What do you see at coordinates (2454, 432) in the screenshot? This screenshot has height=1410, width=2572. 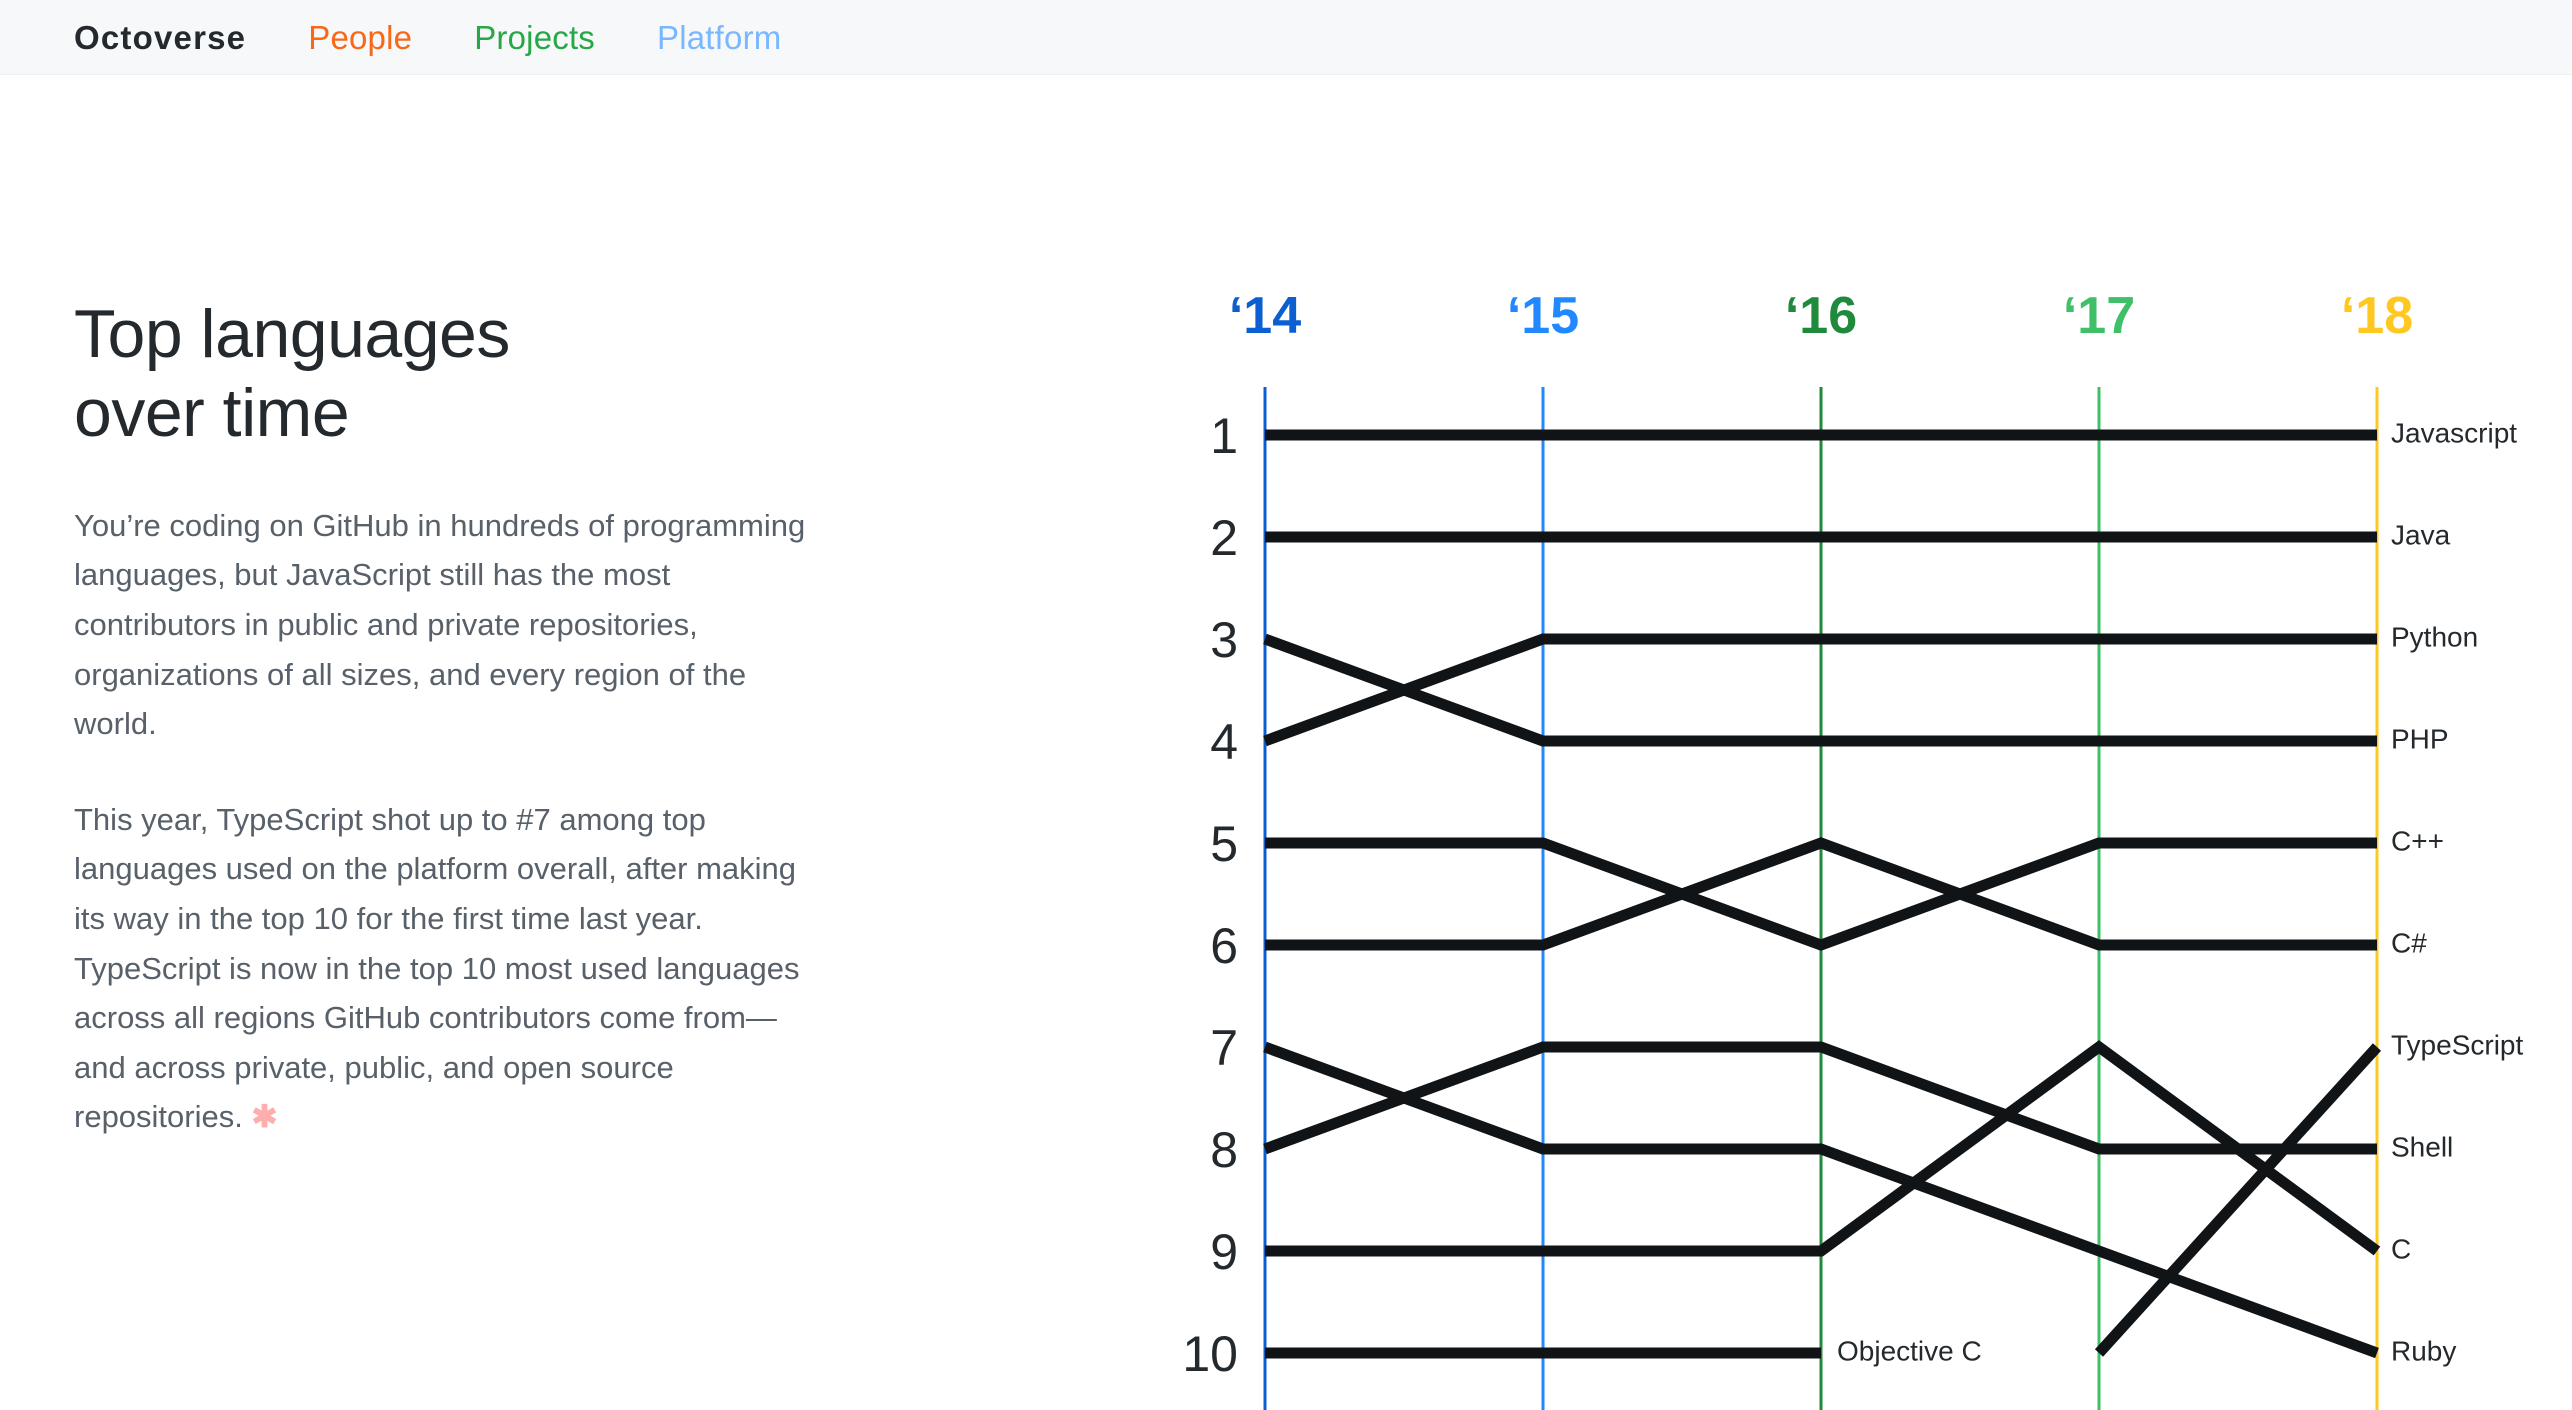 I see `series-label-javascript: Javascript` at bounding box center [2454, 432].